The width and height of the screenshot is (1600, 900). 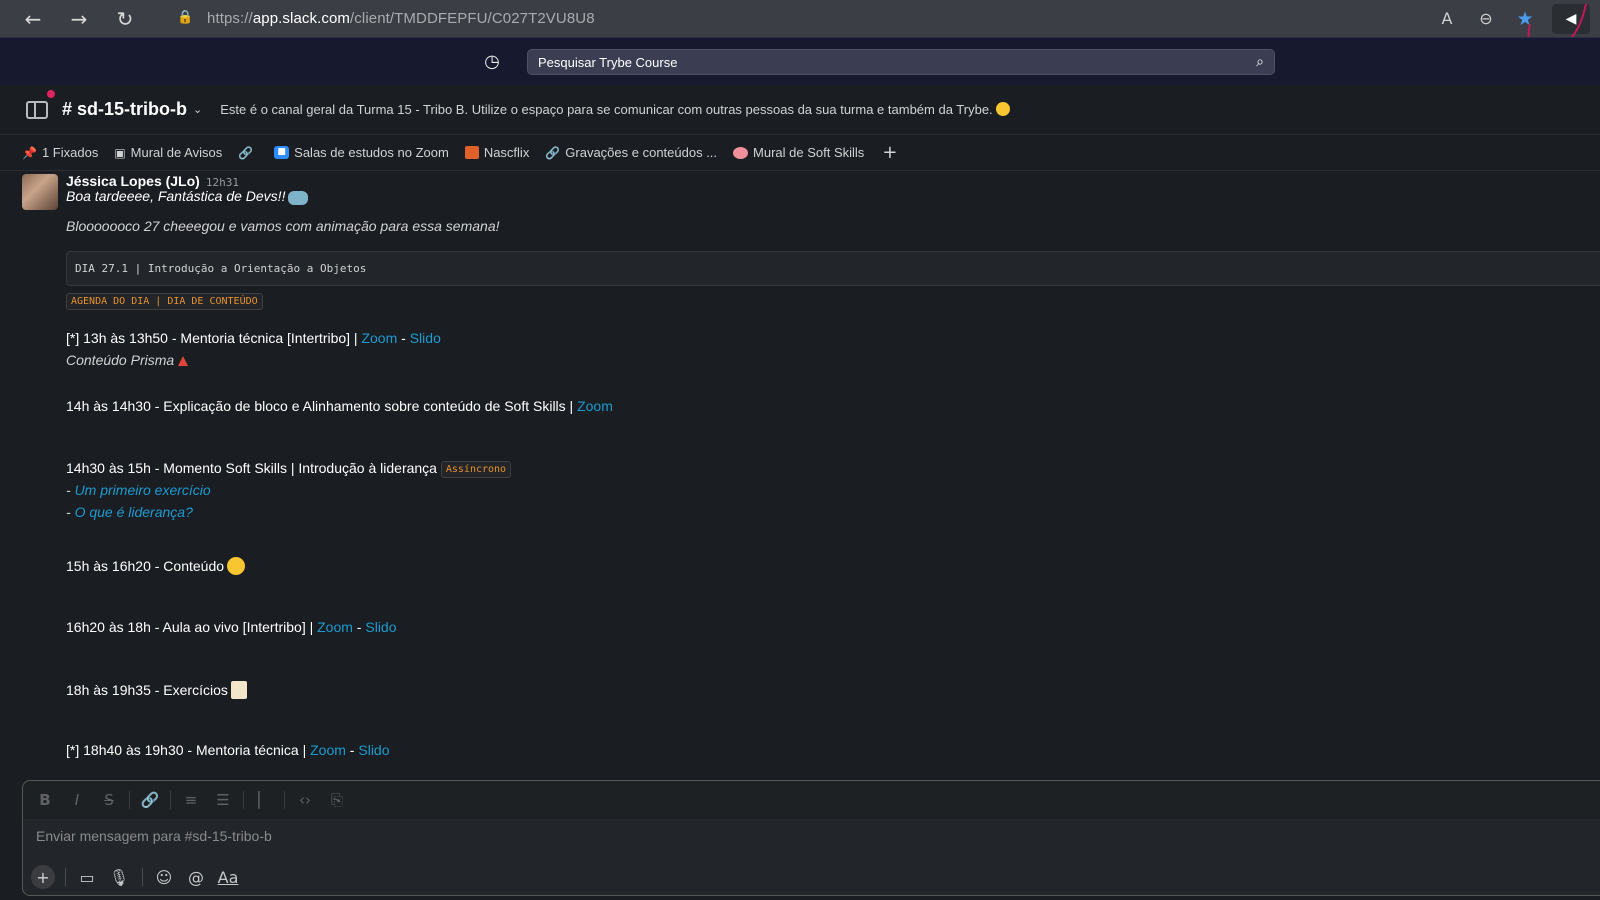 I want to click on bulleted-list-icon: ☰, so click(x=223, y=800).